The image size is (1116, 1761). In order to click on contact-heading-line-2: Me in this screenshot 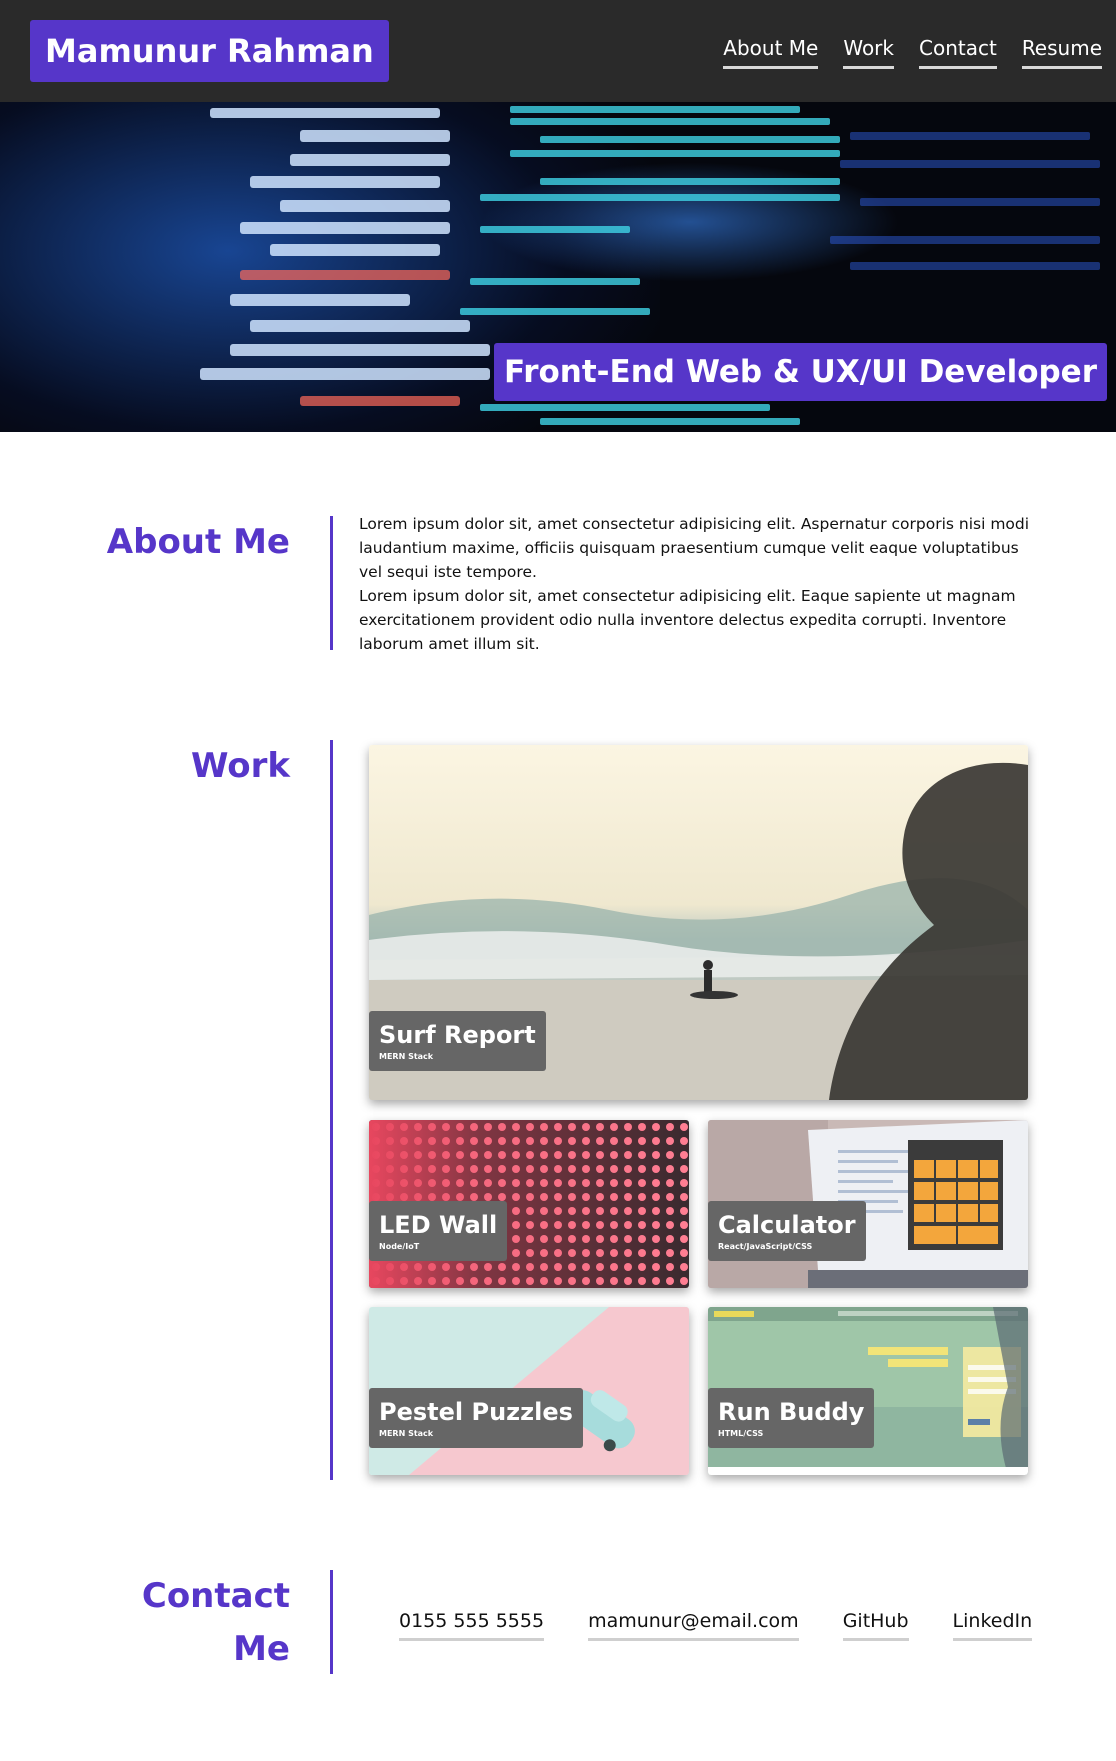, I will do `click(261, 1649)`.